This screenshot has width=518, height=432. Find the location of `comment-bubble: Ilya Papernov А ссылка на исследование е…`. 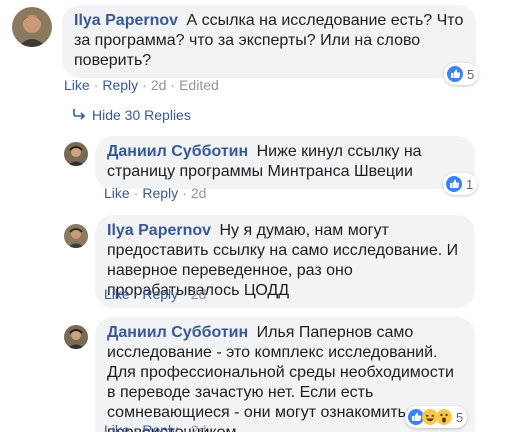

comment-bubble: Ilya Papernov А ссылка на исследование е… is located at coordinates (269, 41).